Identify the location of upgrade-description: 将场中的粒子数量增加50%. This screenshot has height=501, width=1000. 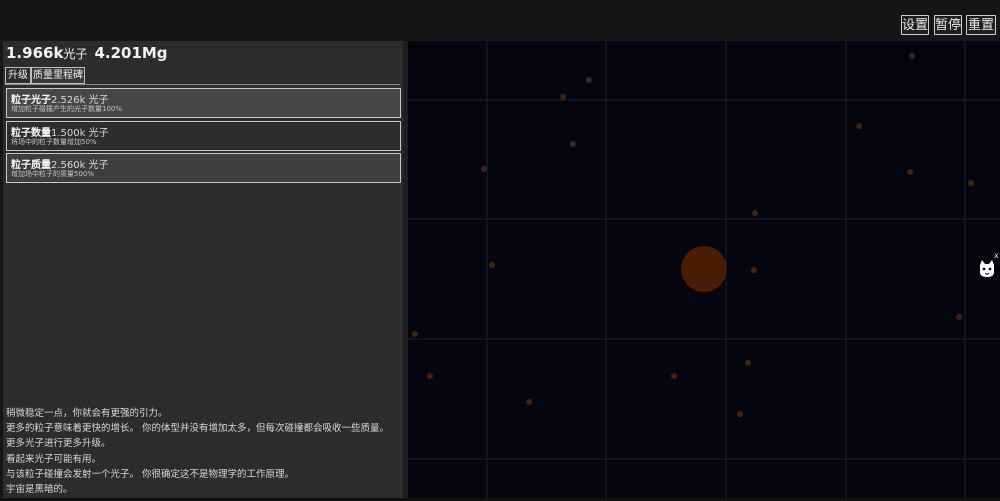
(54, 142).